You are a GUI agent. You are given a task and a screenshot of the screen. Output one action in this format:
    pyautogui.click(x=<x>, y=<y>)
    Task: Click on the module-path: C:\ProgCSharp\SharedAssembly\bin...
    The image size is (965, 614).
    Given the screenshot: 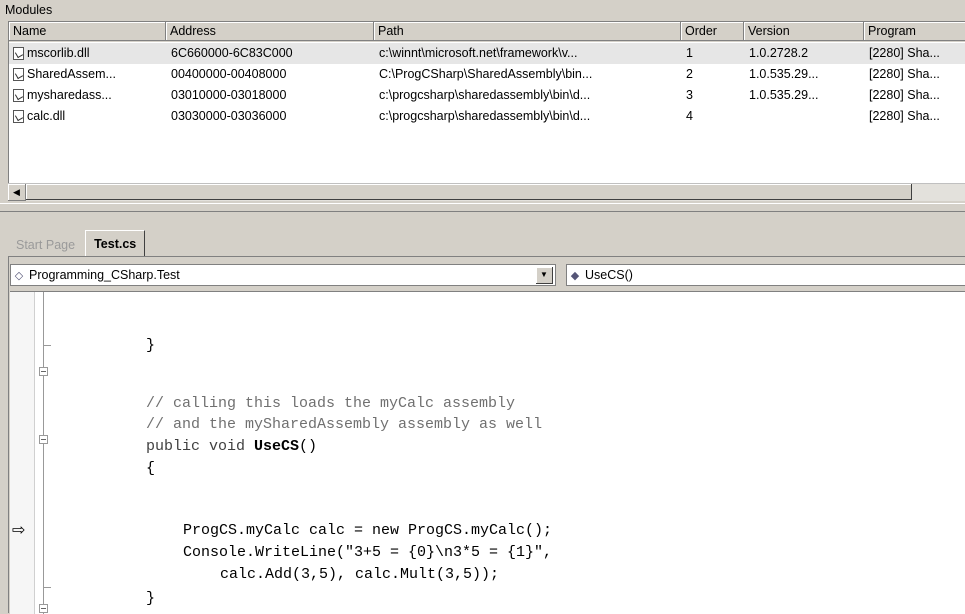 What is the action you would take?
    pyautogui.click(x=486, y=74)
    